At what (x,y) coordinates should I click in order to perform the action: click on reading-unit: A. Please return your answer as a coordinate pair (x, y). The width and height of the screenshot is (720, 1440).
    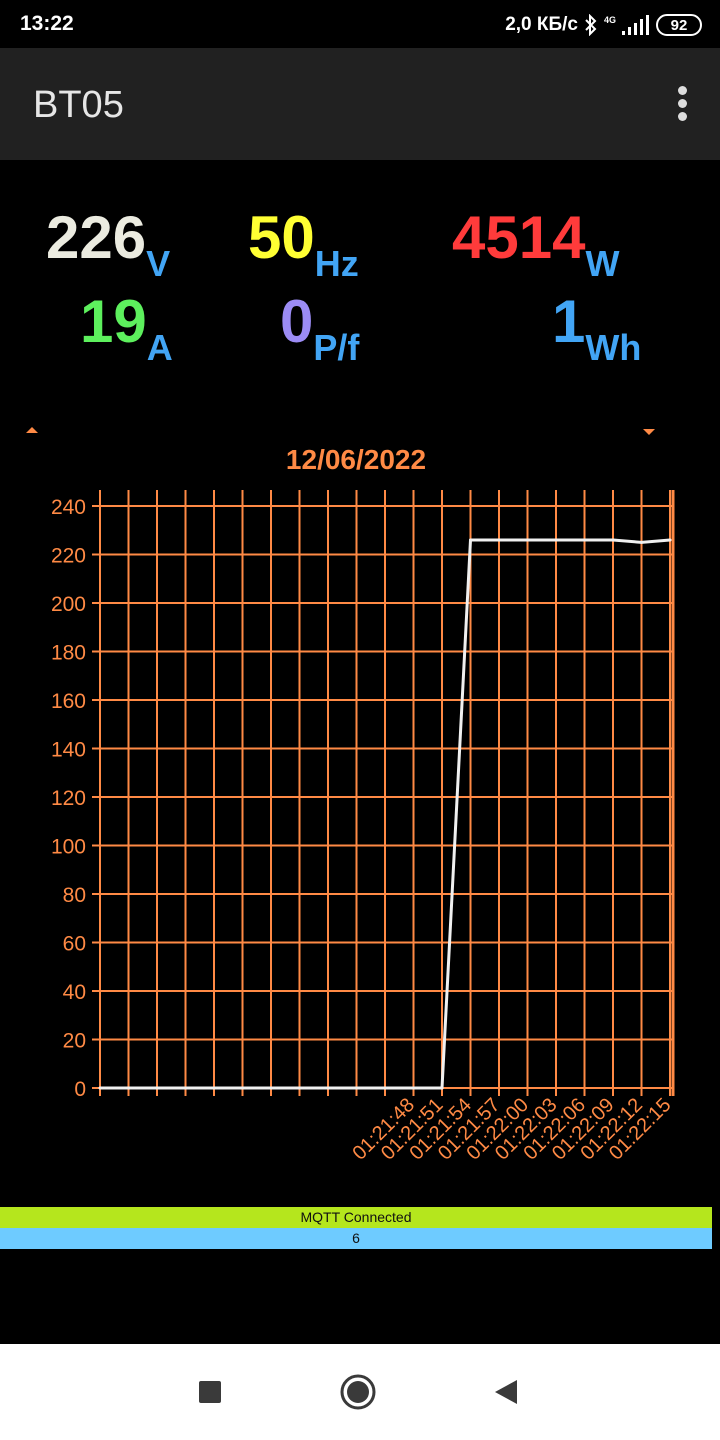
    Looking at the image, I should click on (159, 347).